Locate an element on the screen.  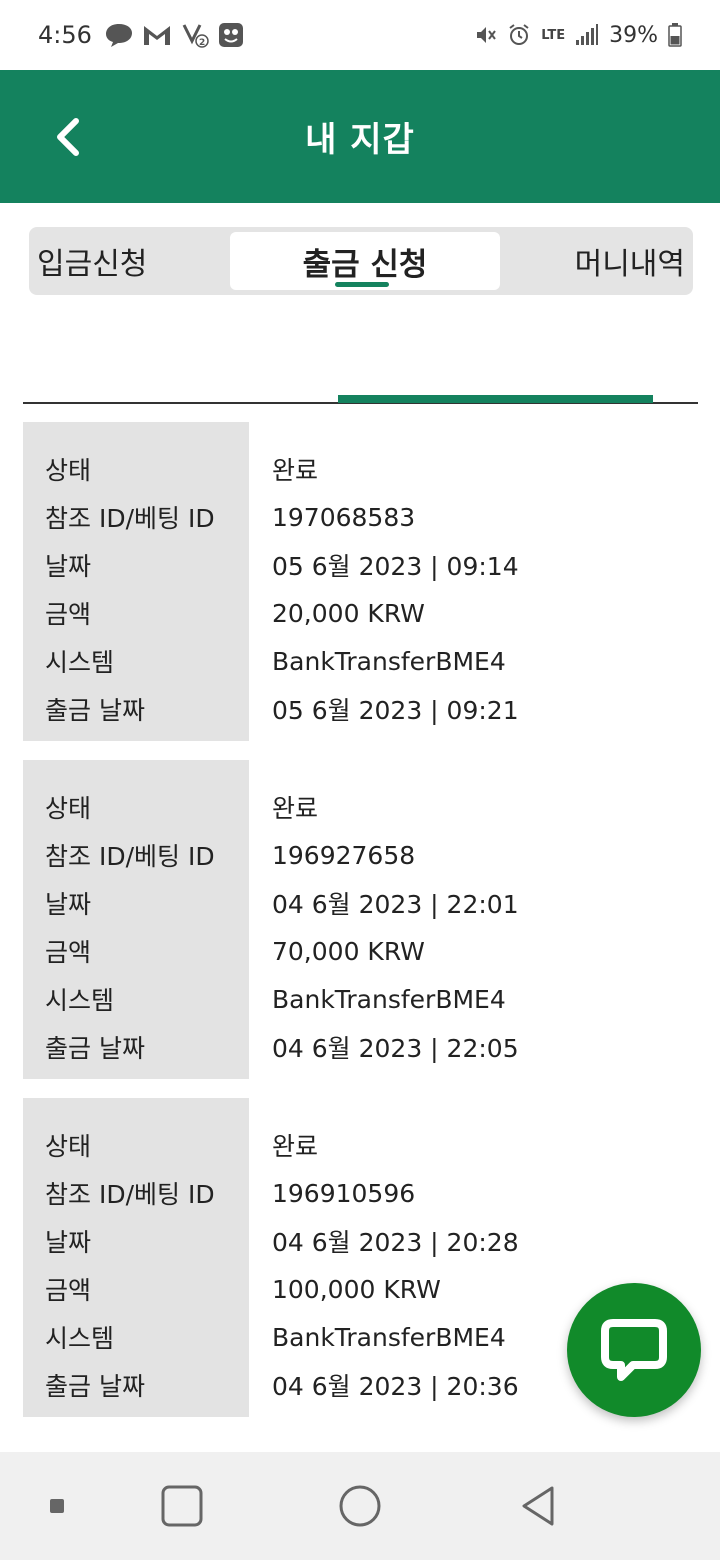
tab-deposit-request: 입금신청 is located at coordinates (92, 261).